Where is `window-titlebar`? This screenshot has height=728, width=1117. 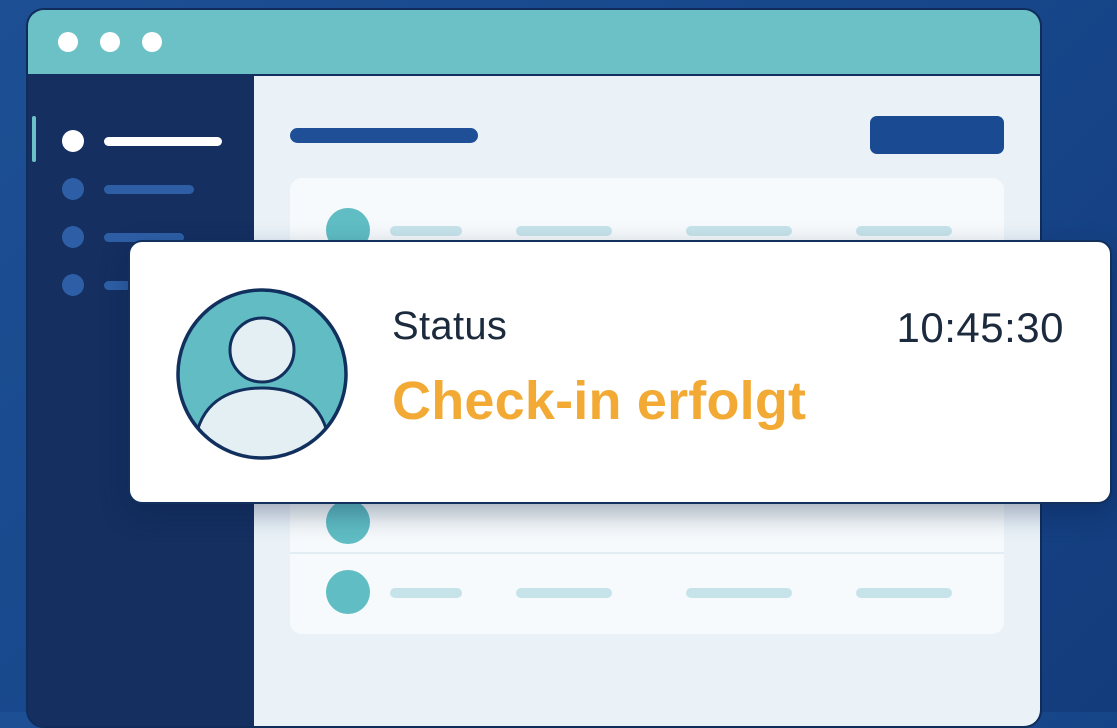
window-titlebar is located at coordinates (534, 43).